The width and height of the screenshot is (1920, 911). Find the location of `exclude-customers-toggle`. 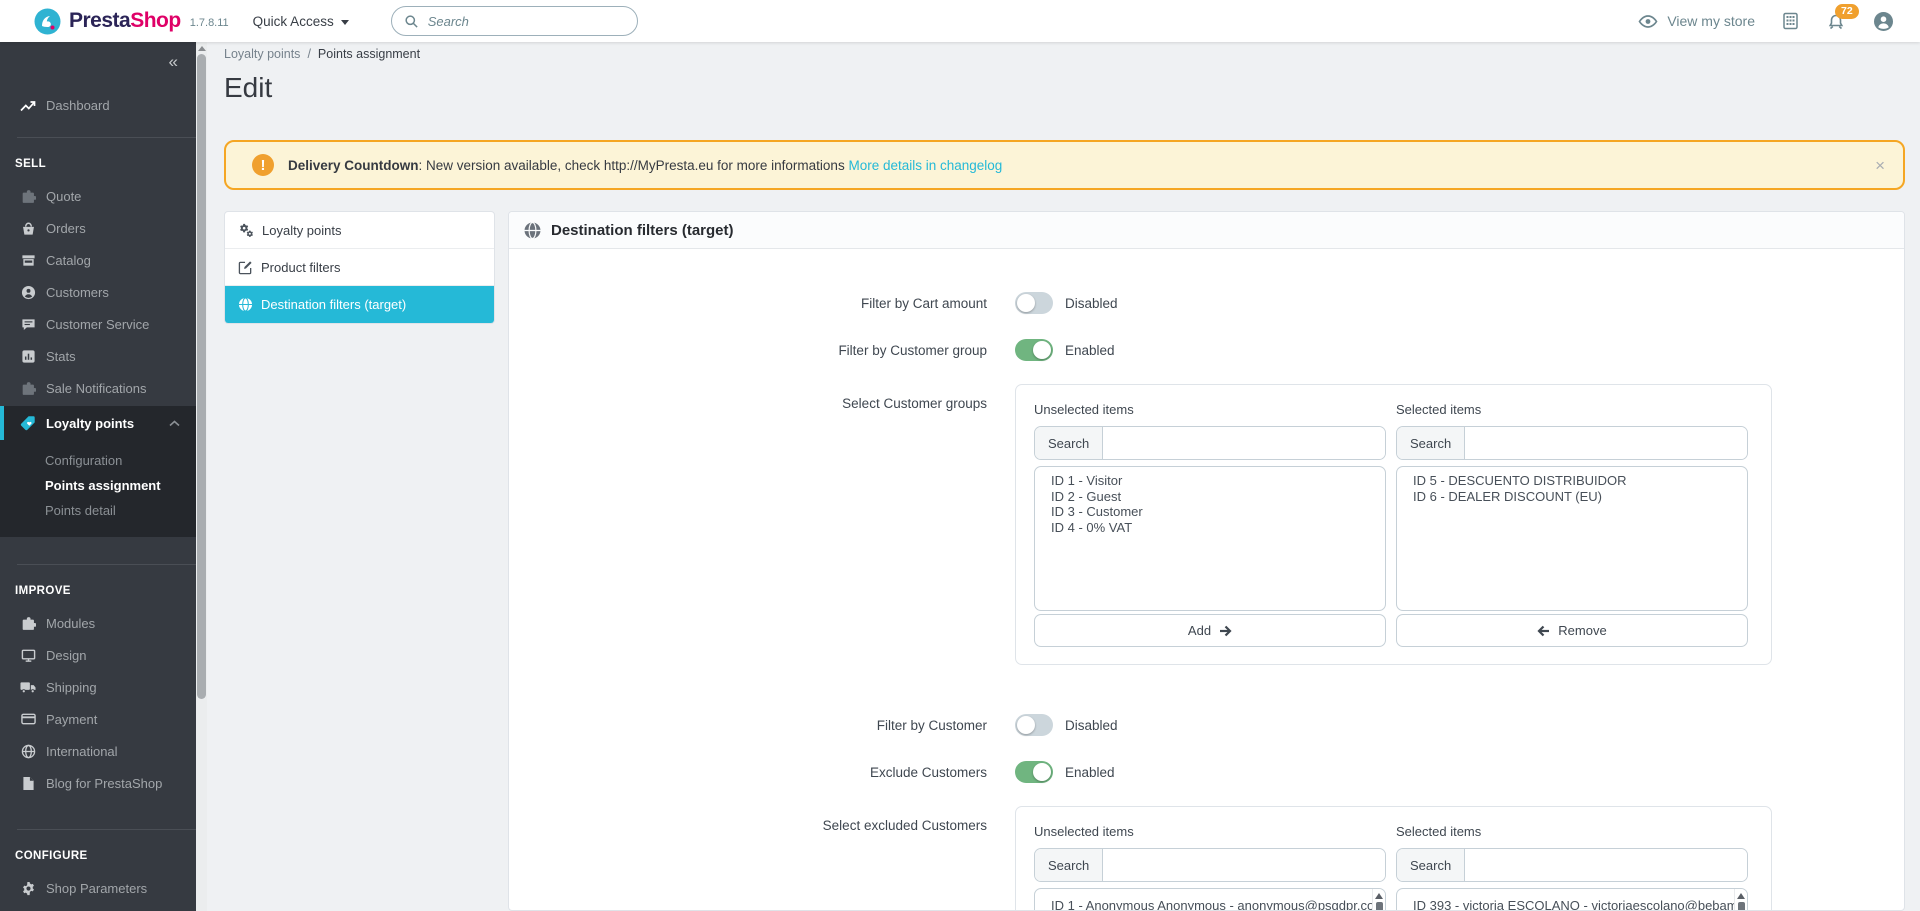

exclude-customers-toggle is located at coordinates (1034, 772).